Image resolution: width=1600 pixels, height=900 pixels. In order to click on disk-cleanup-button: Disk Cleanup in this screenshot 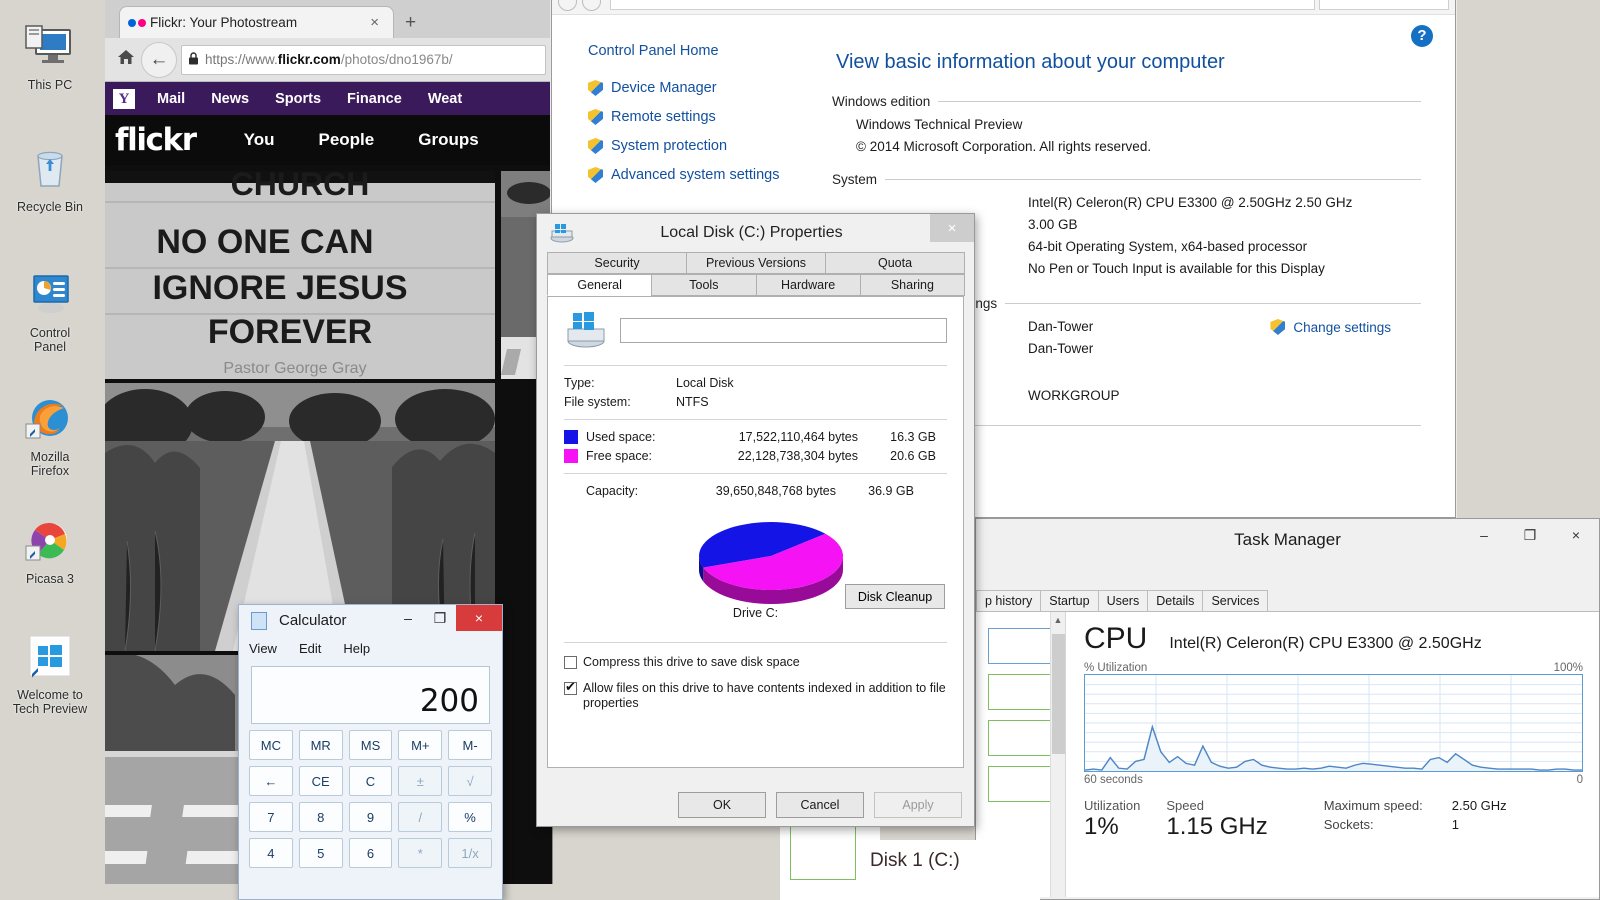, I will do `click(895, 596)`.